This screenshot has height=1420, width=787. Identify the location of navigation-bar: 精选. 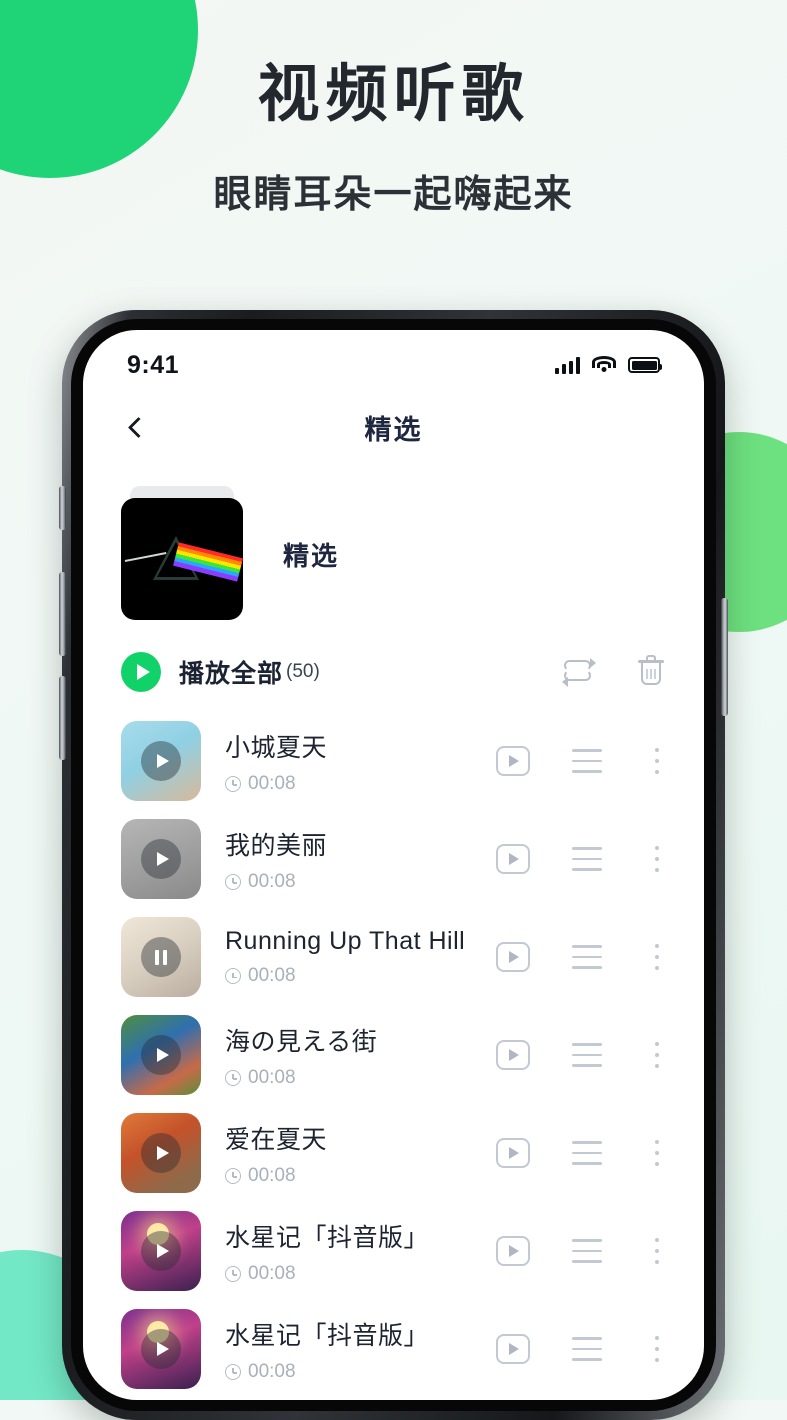
(393, 427).